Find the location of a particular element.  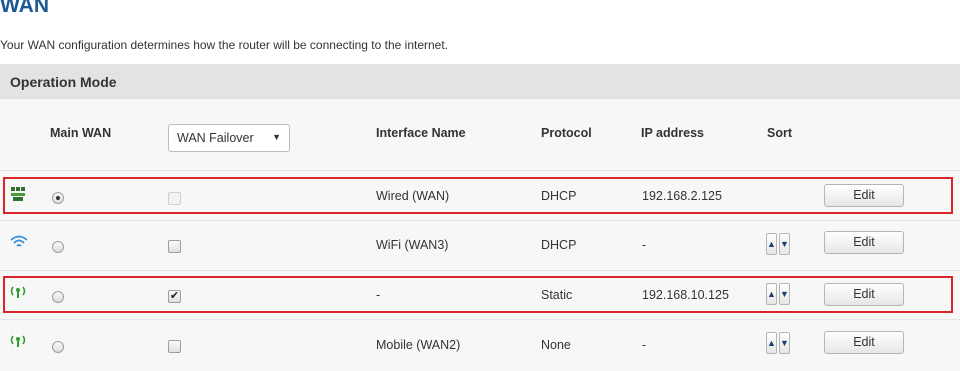

operation-mode-select: WAN Failover ▼ is located at coordinates (229, 138).